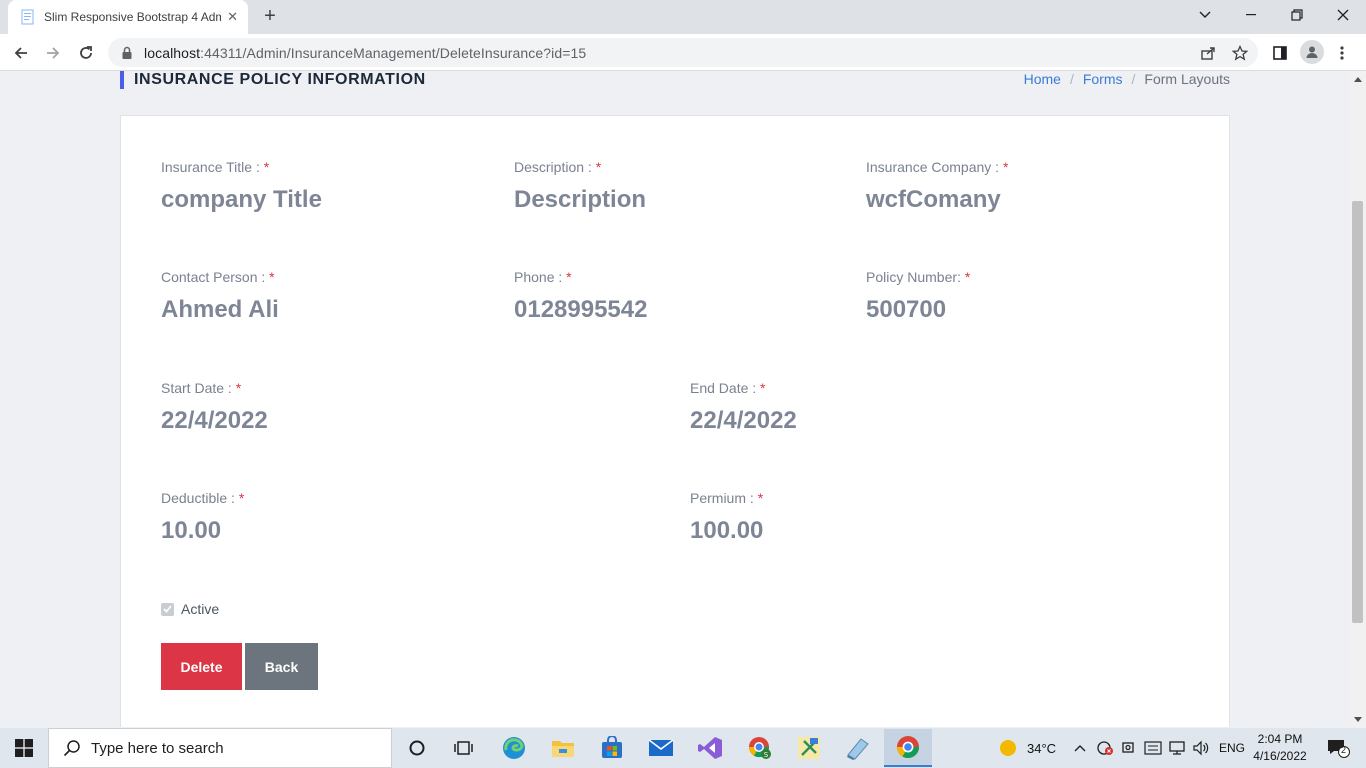 This screenshot has height=768, width=1366. What do you see at coordinates (281, 666) in the screenshot?
I see `back-button: Back` at bounding box center [281, 666].